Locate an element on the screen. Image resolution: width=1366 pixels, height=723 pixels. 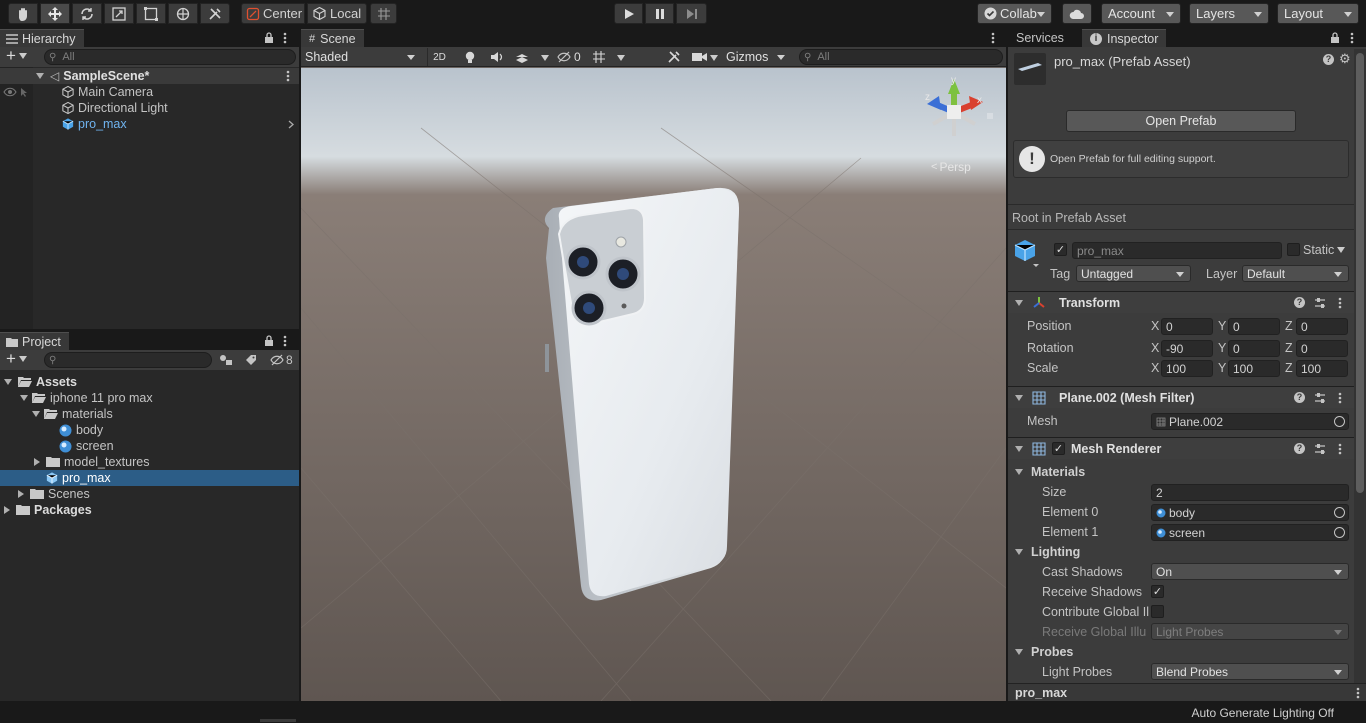
chevron-right-icon is located at coordinates (291, 124).